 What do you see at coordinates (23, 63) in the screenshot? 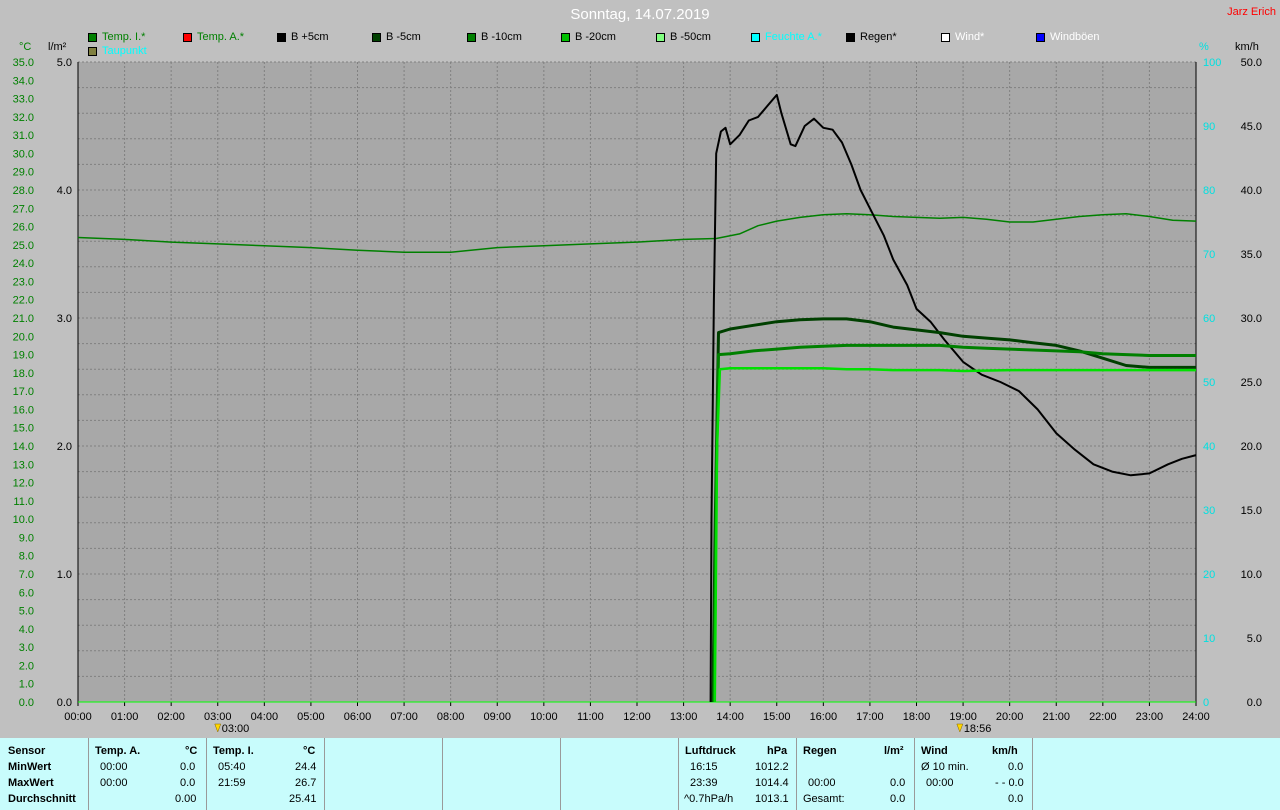
I see `y-tick-temp: 35.0` at bounding box center [23, 63].